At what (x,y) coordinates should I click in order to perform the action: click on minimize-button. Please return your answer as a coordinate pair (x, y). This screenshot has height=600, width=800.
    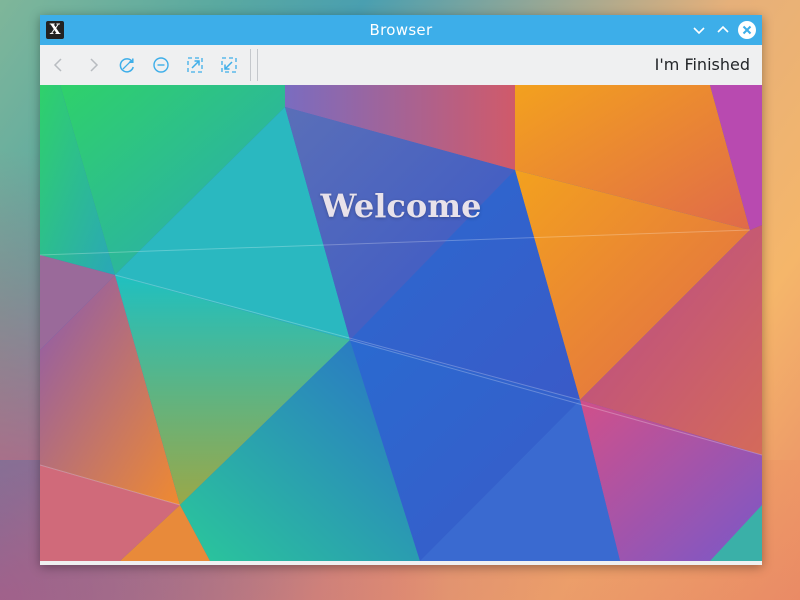
    Looking at the image, I should click on (699, 30).